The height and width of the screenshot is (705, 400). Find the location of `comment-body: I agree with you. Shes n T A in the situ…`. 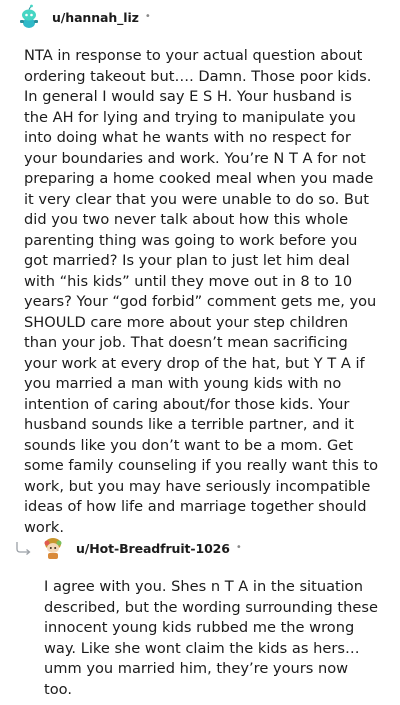

comment-body: I agree with you. Shes n T A in the situ… is located at coordinates (211, 638).